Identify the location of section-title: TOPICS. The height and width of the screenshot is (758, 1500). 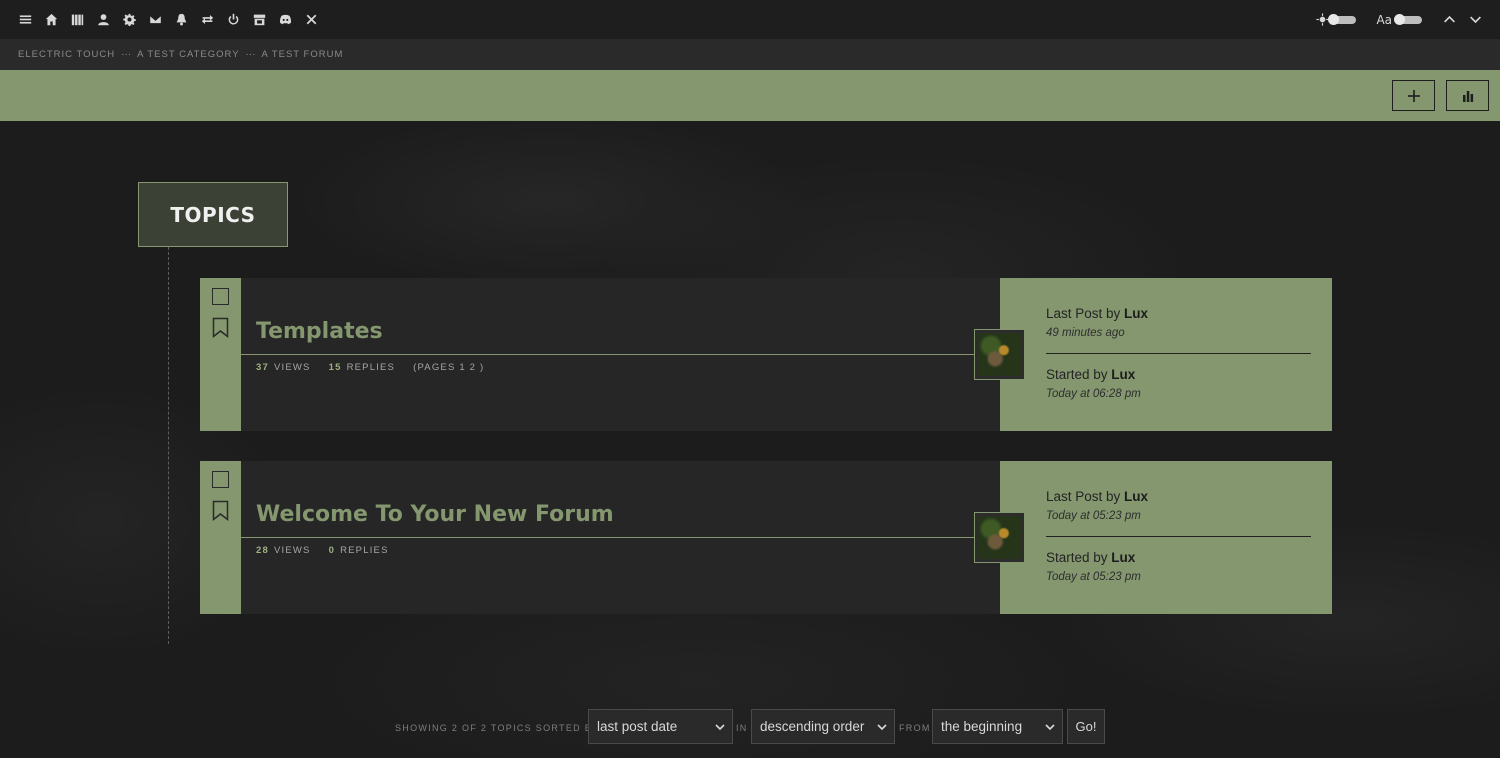
(213, 214).